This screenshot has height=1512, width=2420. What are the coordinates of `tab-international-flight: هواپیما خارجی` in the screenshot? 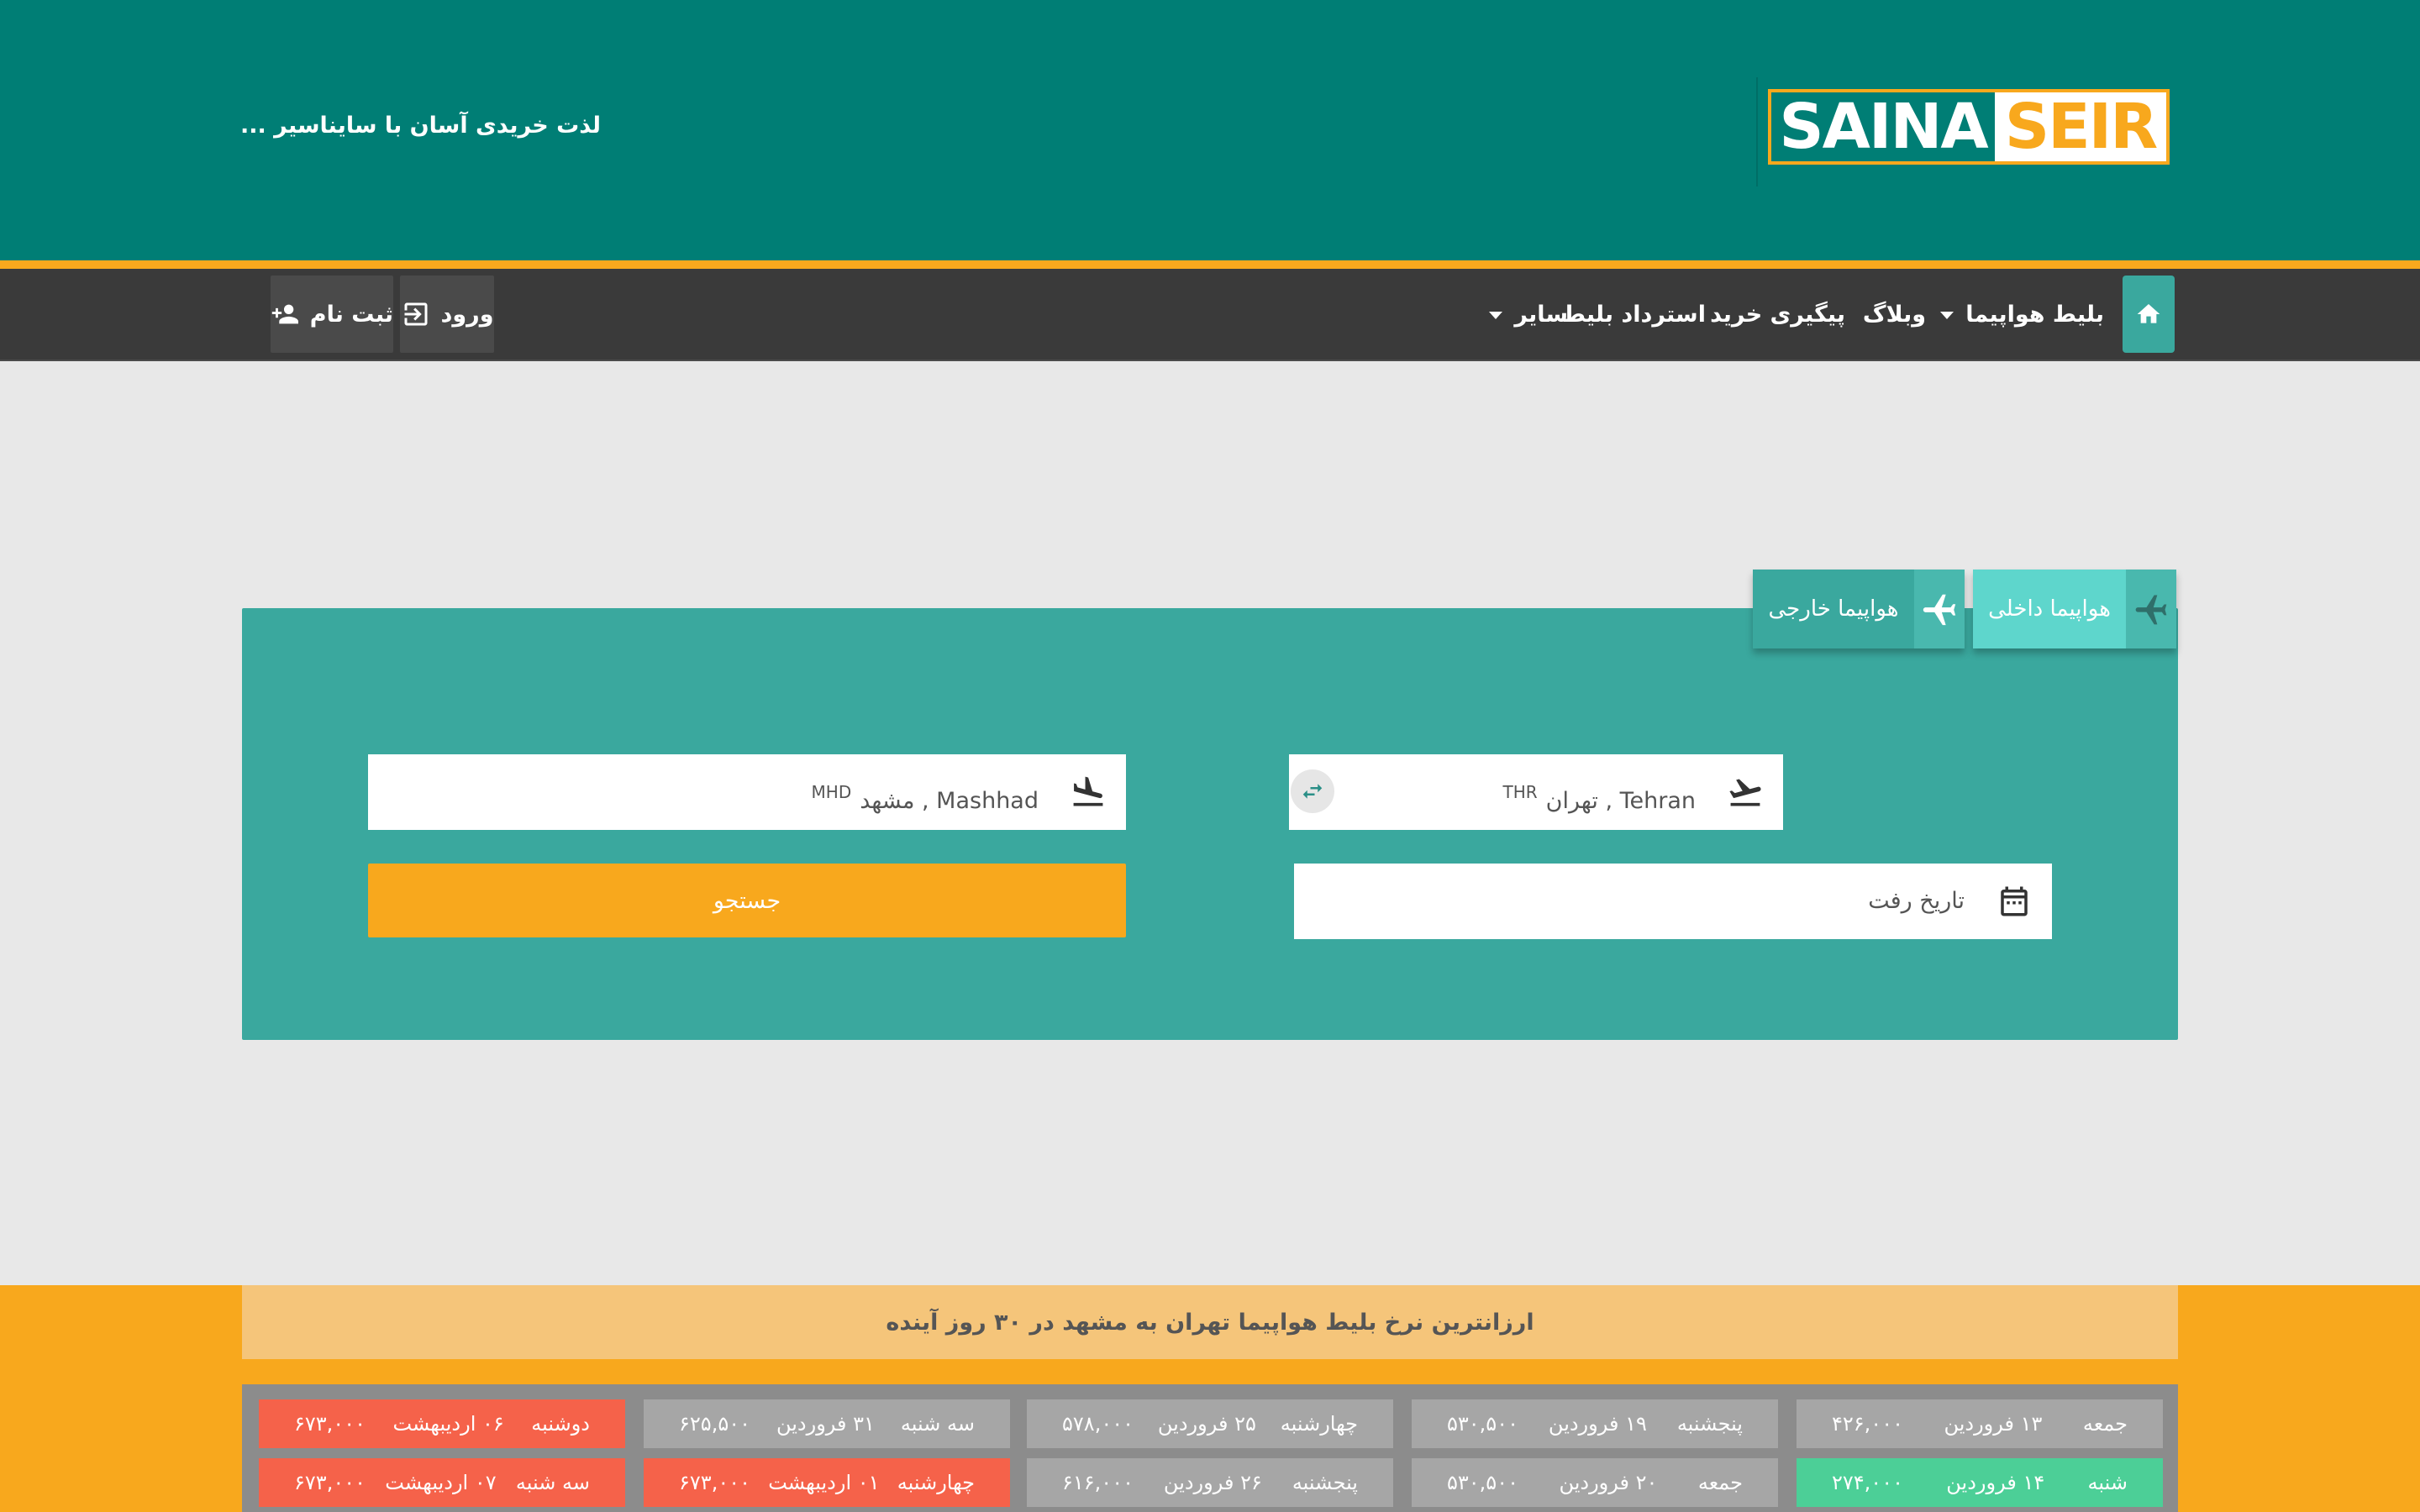 It's located at (1859, 609).